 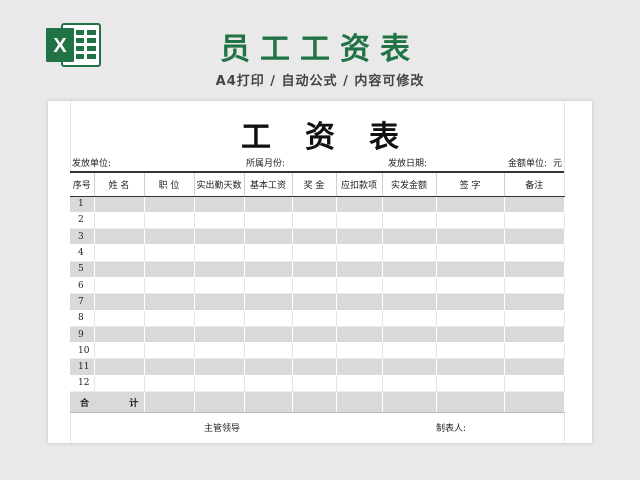 What do you see at coordinates (82, 335) in the screenshot?
I see `row-number-cell: 9` at bounding box center [82, 335].